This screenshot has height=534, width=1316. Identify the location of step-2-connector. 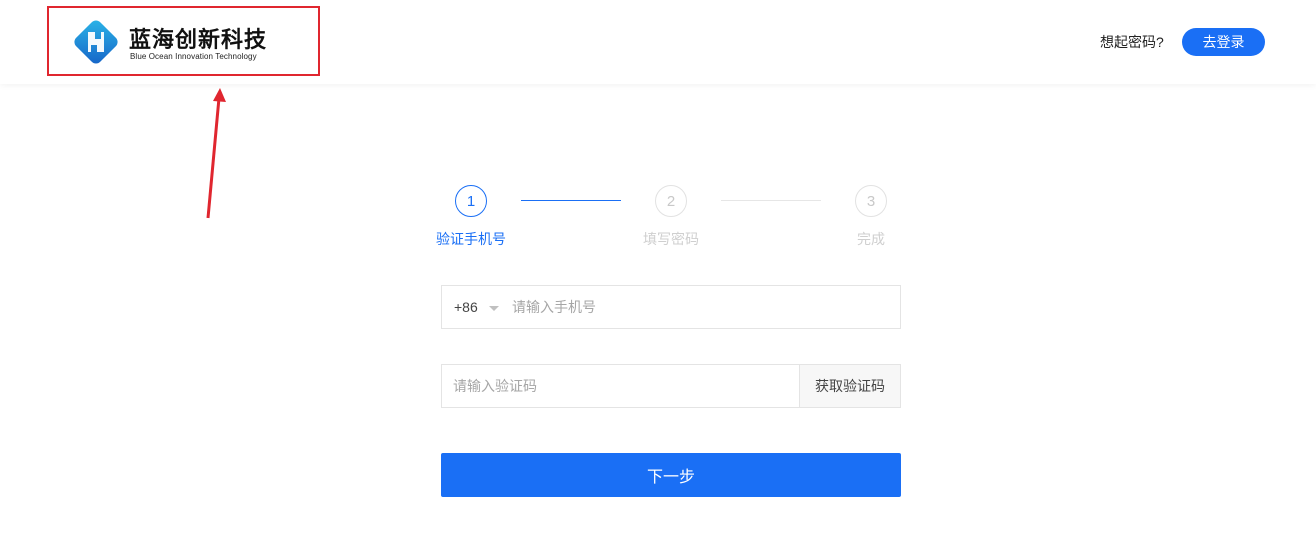
(771, 200).